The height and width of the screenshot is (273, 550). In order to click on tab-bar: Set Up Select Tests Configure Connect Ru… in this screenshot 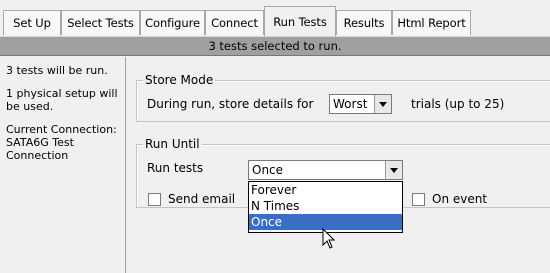, I will do `click(275, 18)`.